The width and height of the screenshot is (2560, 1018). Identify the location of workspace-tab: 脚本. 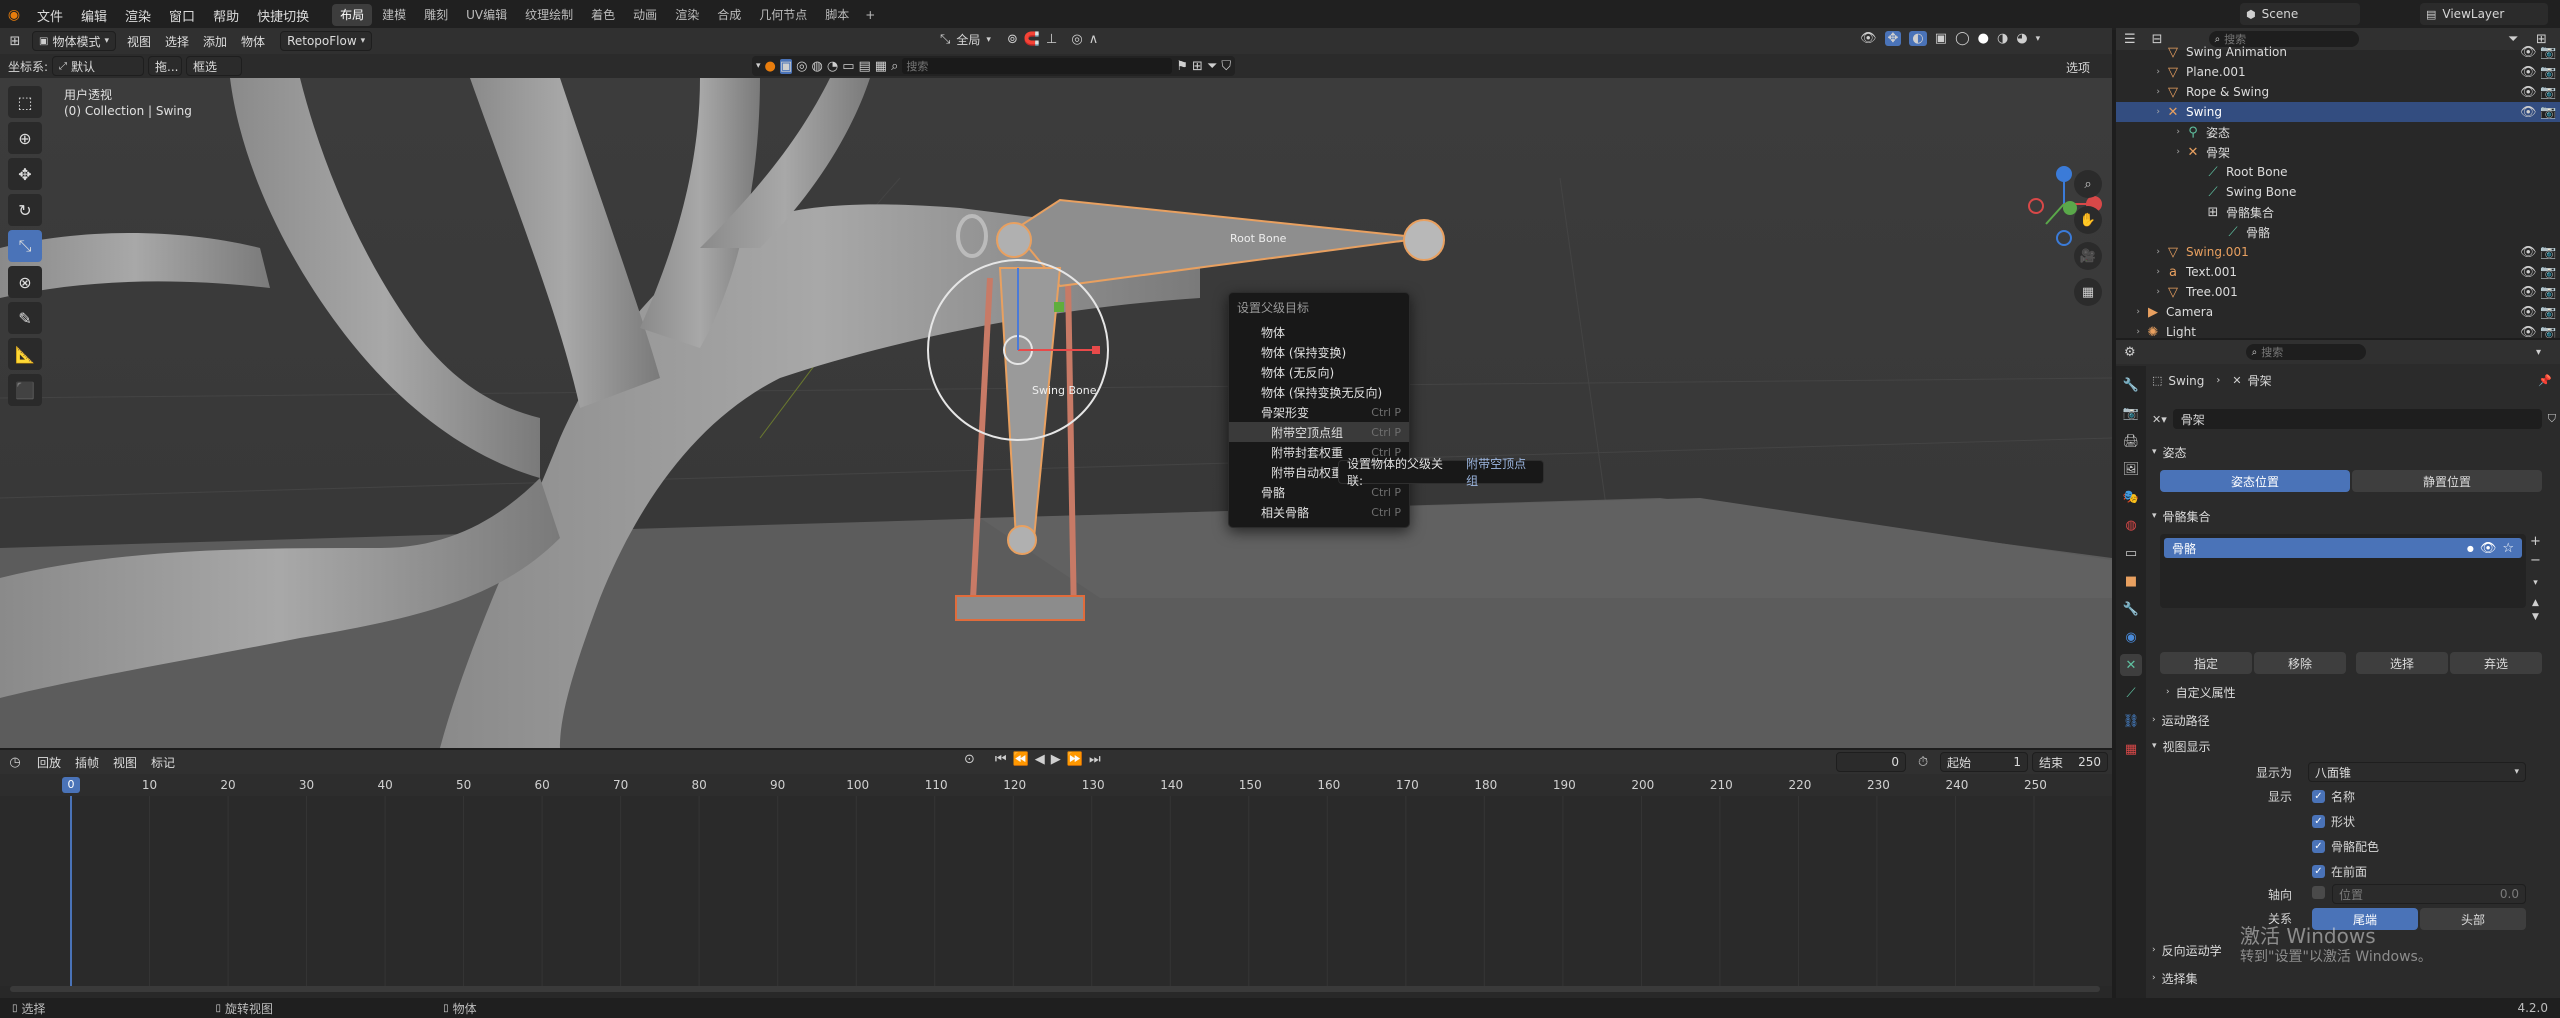
(837, 15).